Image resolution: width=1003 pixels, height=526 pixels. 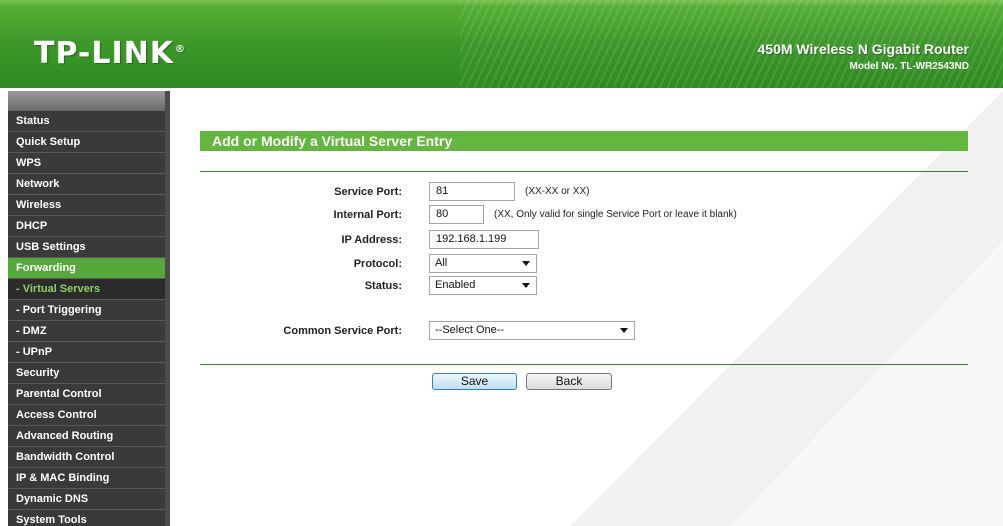 What do you see at coordinates (86, 268) in the screenshot?
I see `sidebar-item-forwarding: Forwarding` at bounding box center [86, 268].